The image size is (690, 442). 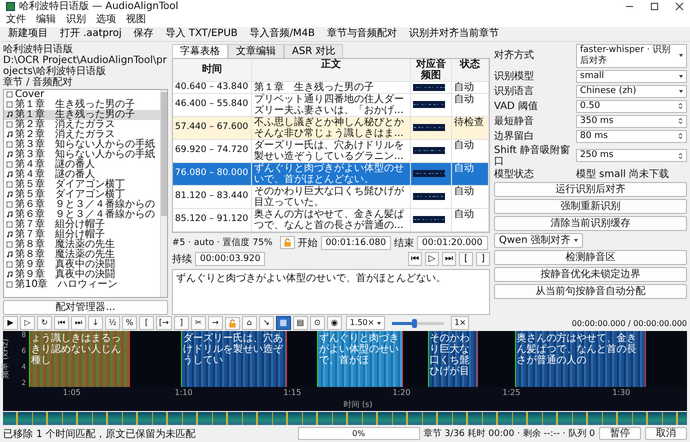 What do you see at coordinates (466, 259) in the screenshot?
I see `transport-button: [` at bounding box center [466, 259].